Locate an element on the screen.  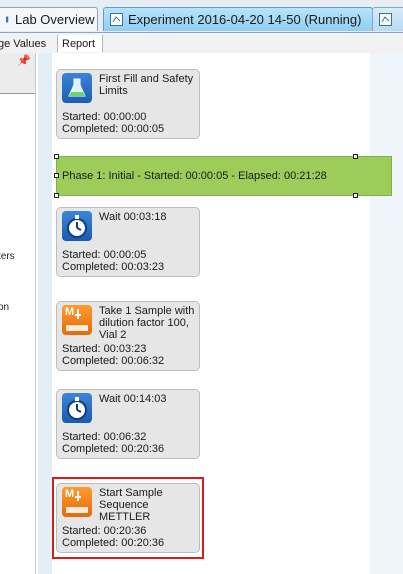
step-times: Started: 00:06:32 Completed: 00:20:36 is located at coordinates (113, 443).